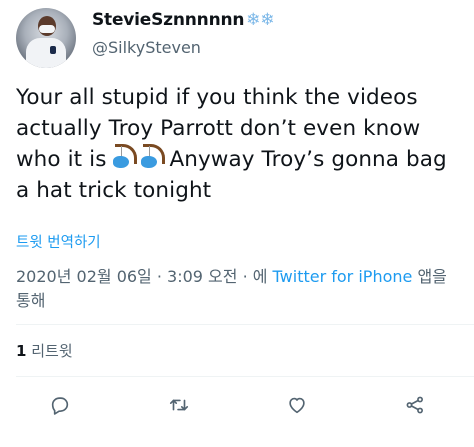 The image size is (474, 447). I want to click on author-names: StevieSznnnnnn ❄❄ @SilkySteven, so click(183, 33).